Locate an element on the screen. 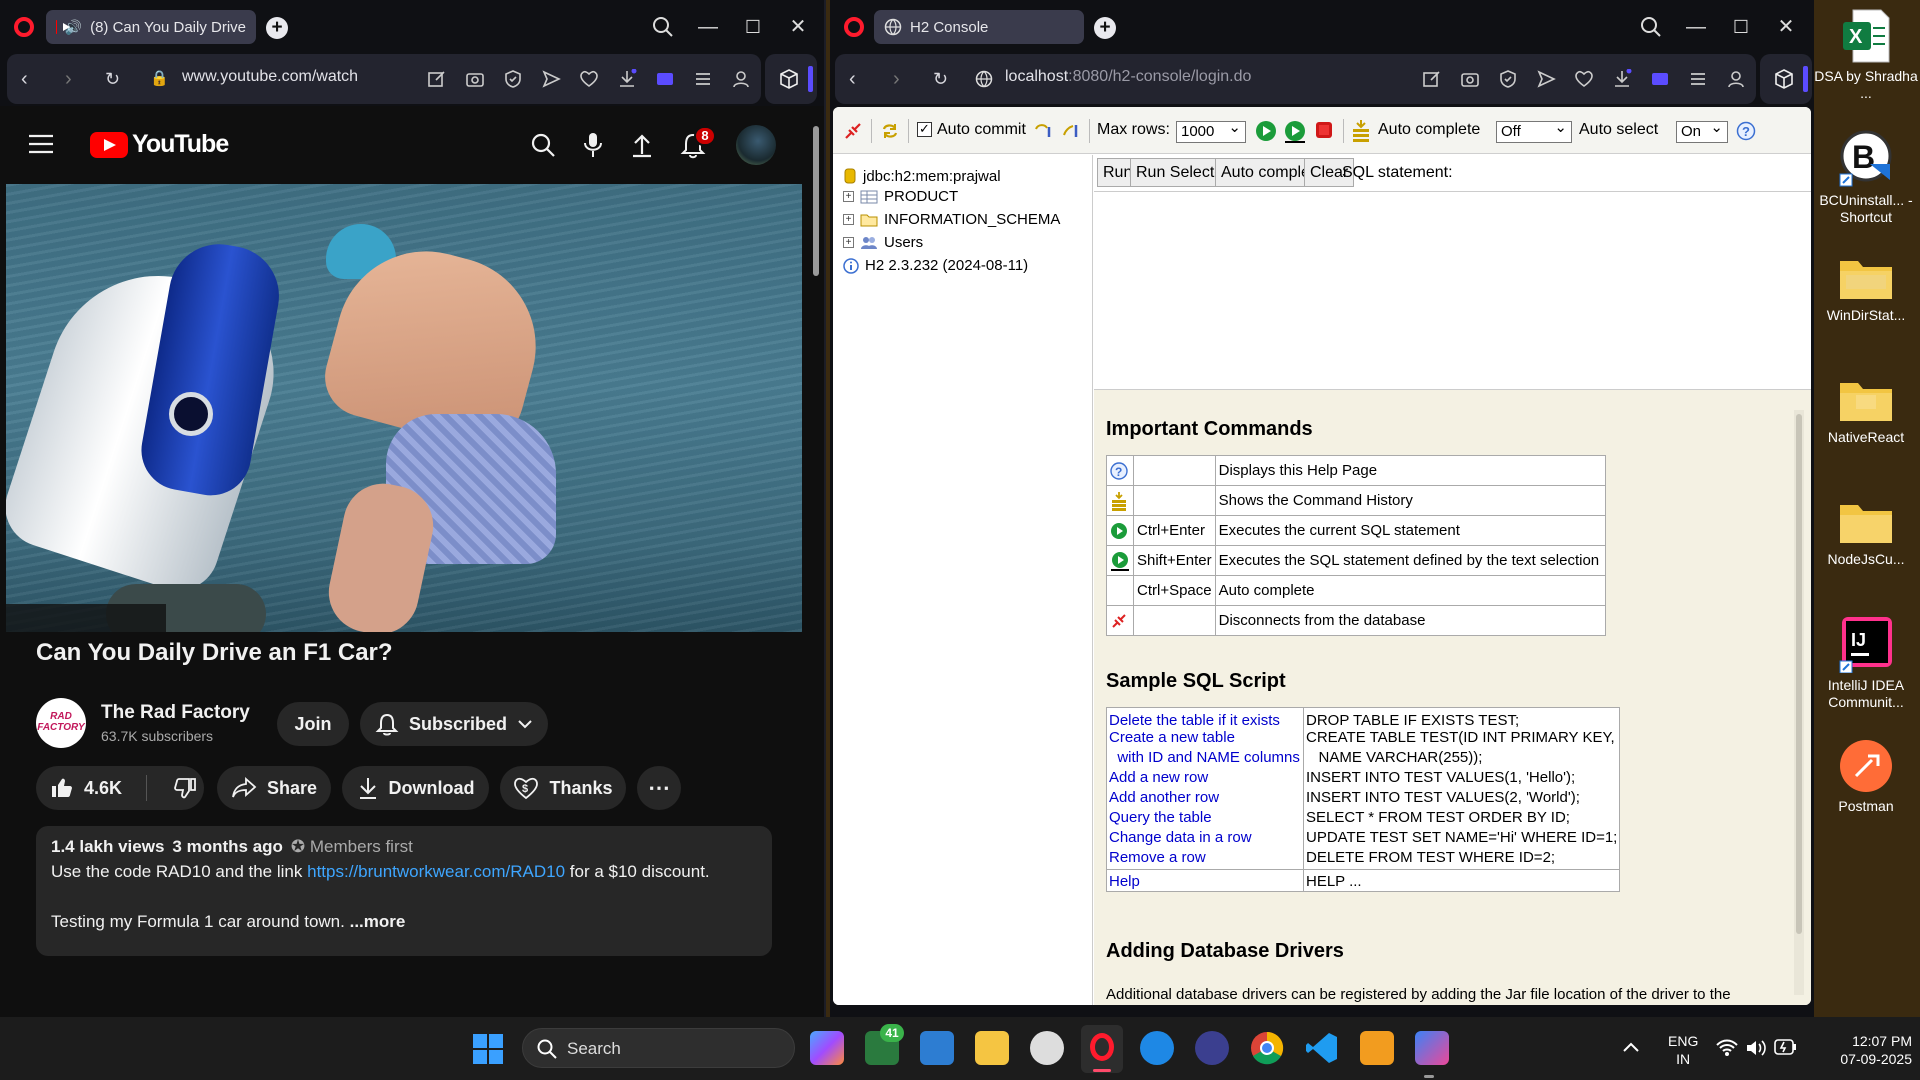  windows-start-icon is located at coordinates (488, 1049).